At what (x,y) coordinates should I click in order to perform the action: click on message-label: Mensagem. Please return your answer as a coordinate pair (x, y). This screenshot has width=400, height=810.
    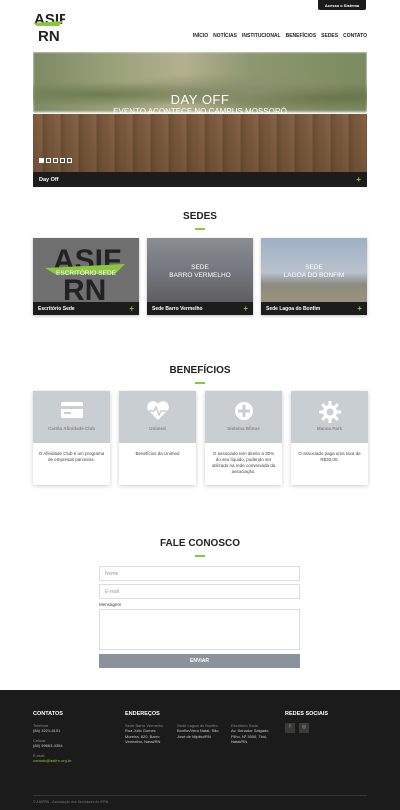
    Looking at the image, I should click on (110, 604).